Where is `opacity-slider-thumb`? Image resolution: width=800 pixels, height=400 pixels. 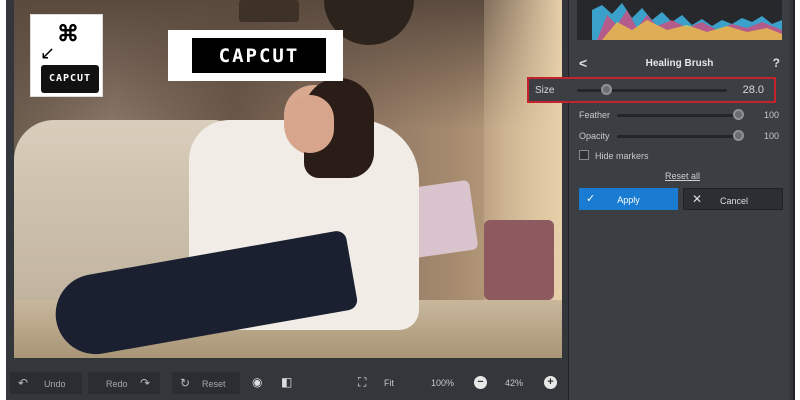 opacity-slider-thumb is located at coordinates (738, 135).